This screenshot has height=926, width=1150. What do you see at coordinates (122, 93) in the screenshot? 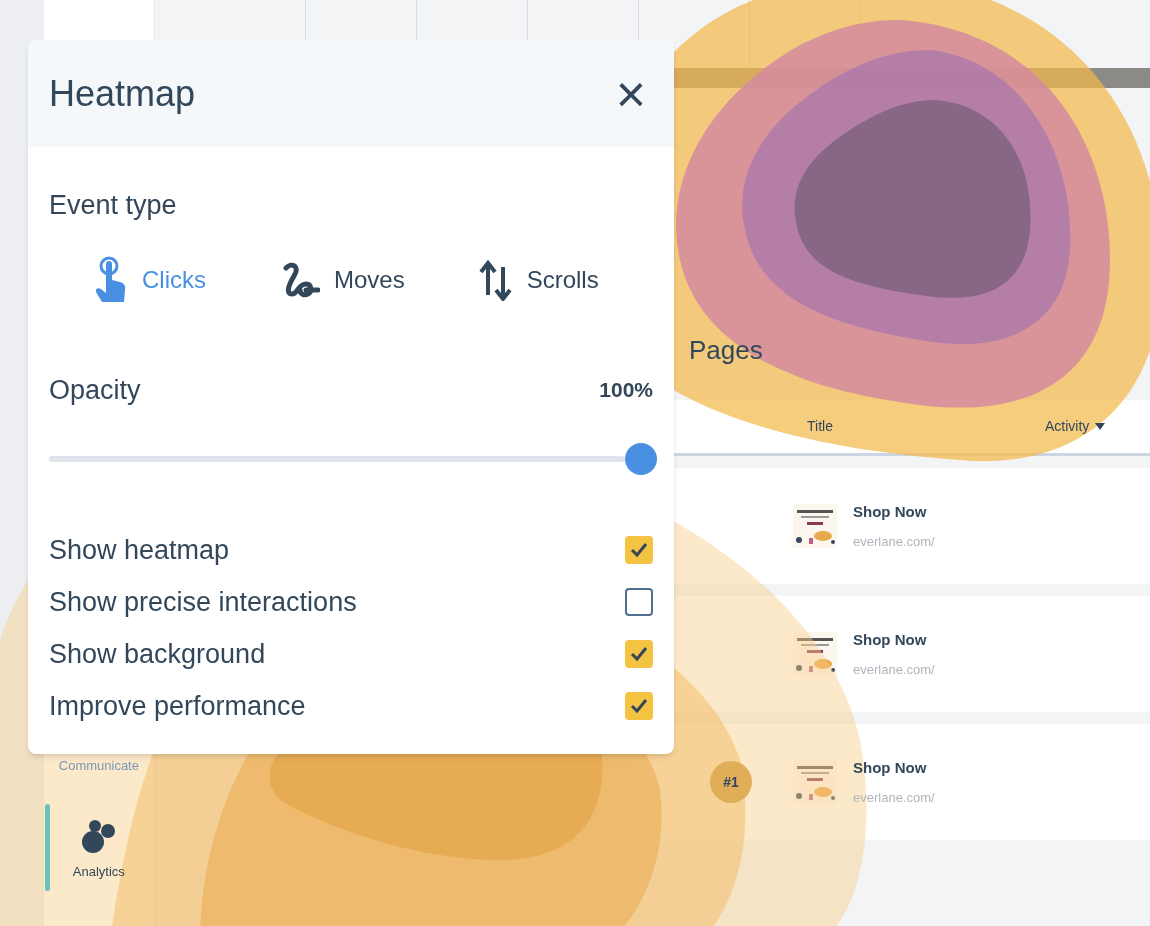
I see `panel-title: Heatmap` at bounding box center [122, 93].